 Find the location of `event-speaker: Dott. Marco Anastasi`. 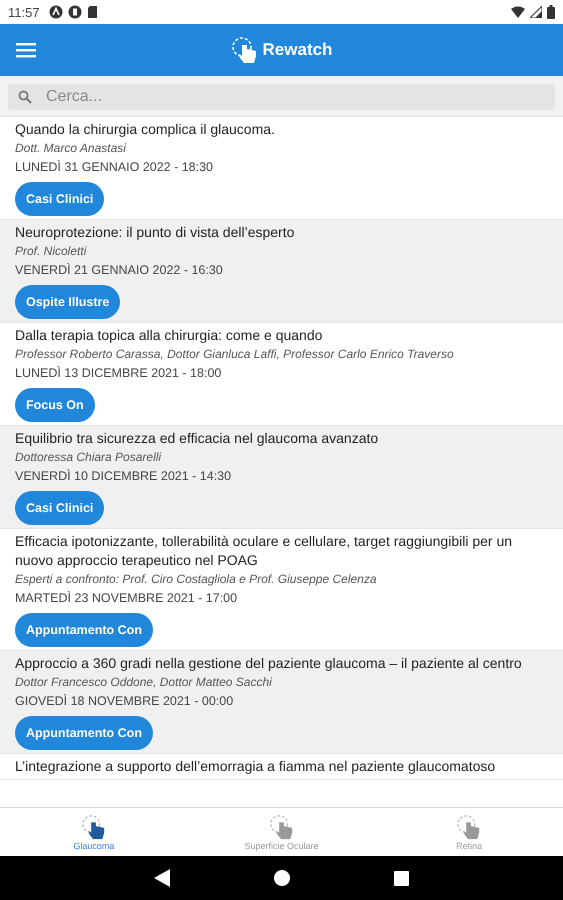

event-speaker: Dott. Marco Anastasi is located at coordinates (71, 148).